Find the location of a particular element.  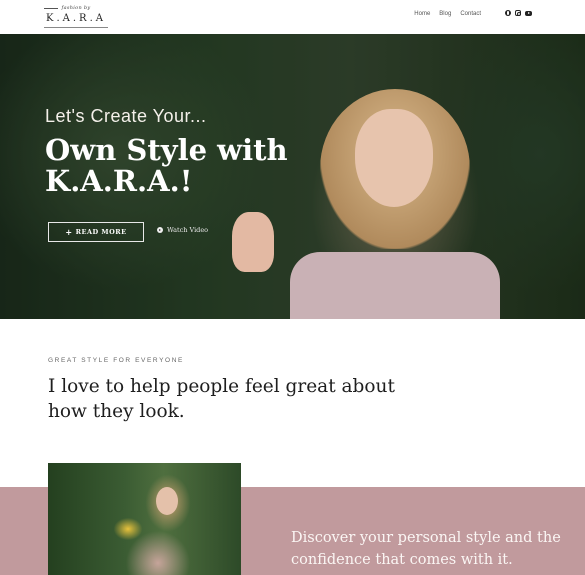

model-photo is located at coordinates (144, 519).